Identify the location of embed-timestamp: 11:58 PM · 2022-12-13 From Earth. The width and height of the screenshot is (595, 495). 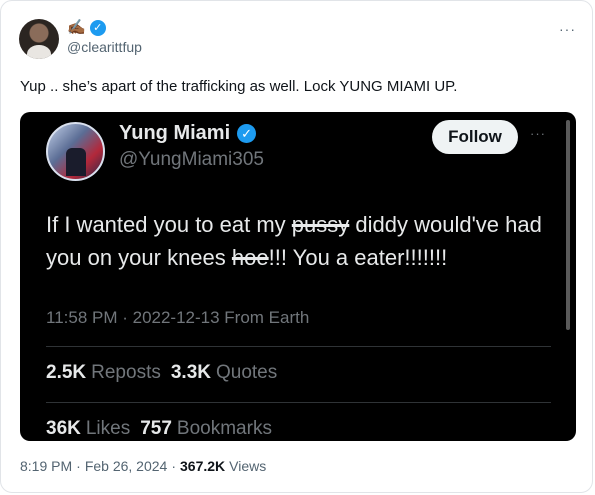
(178, 317).